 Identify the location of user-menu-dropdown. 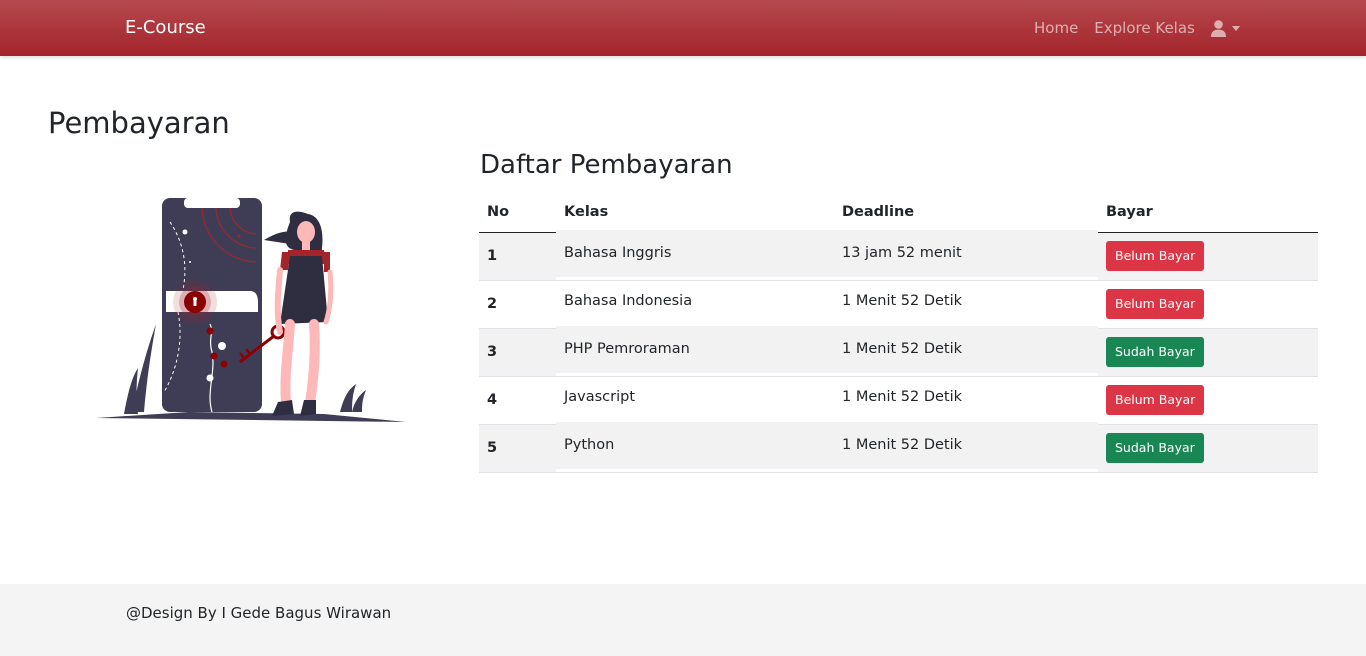
(1225, 28).